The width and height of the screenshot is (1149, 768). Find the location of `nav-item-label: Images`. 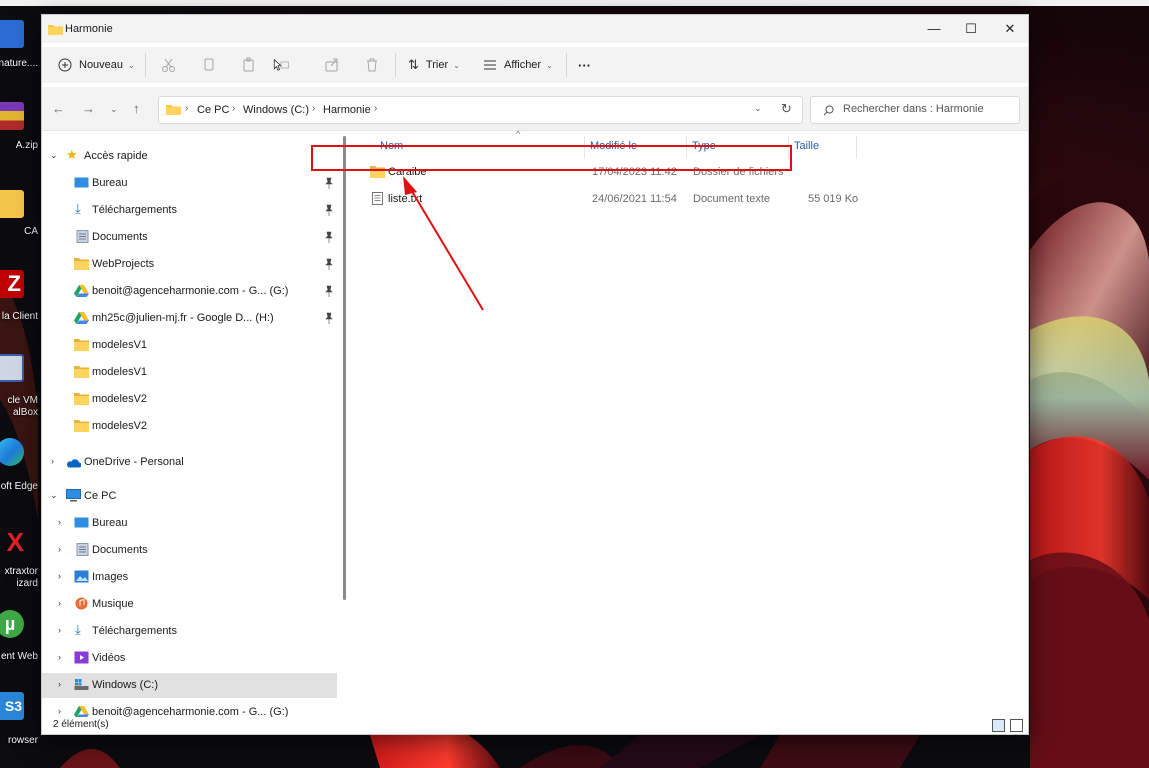

nav-item-label: Images is located at coordinates (110, 577).